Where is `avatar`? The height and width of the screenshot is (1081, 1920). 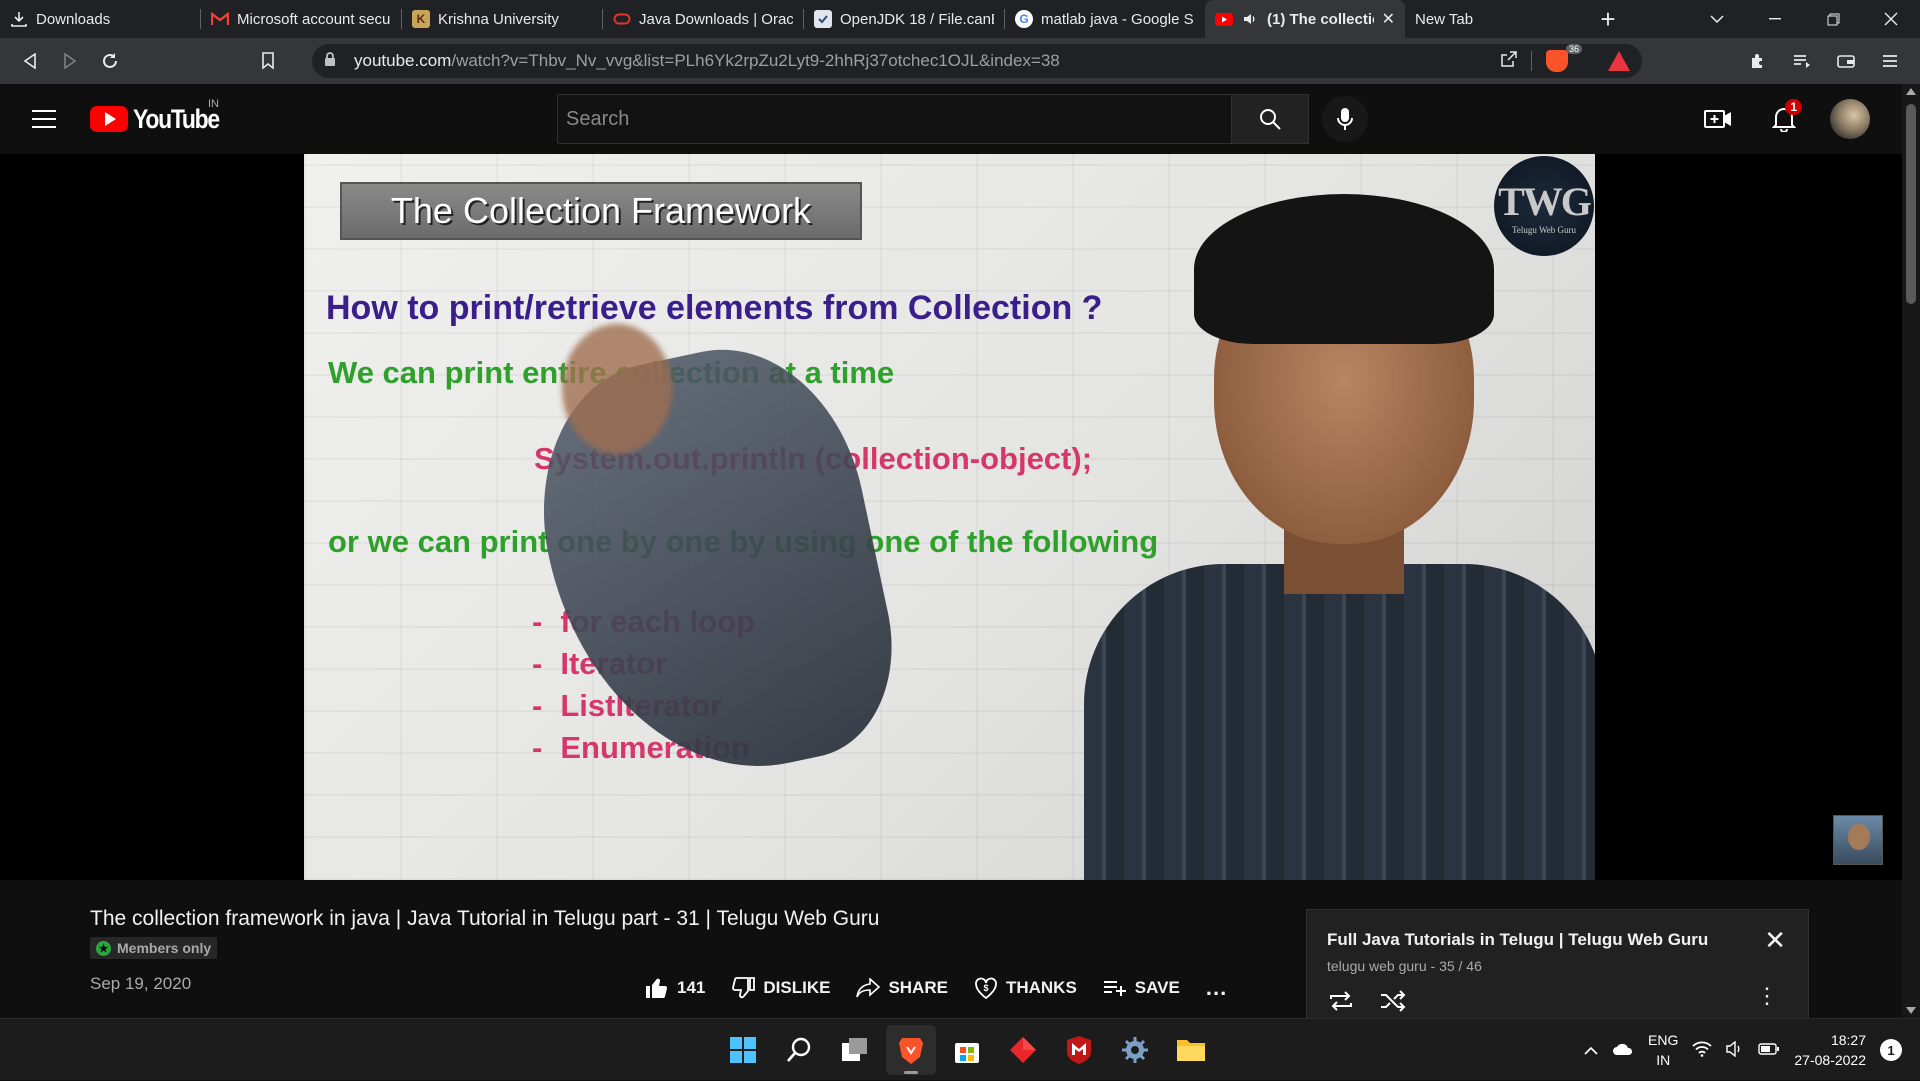 avatar is located at coordinates (1850, 119).